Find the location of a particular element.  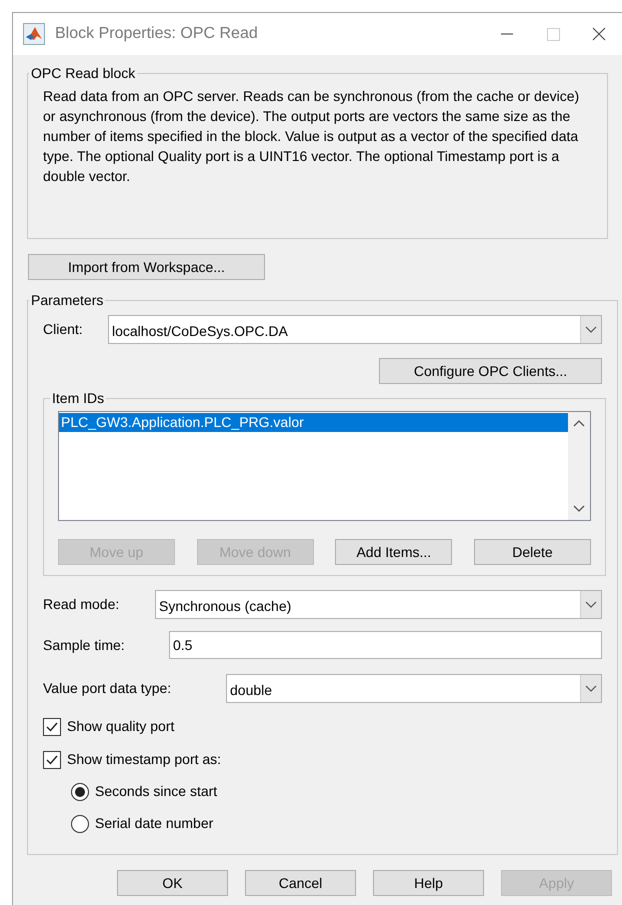

group-title: Item IDs is located at coordinates (78, 398).